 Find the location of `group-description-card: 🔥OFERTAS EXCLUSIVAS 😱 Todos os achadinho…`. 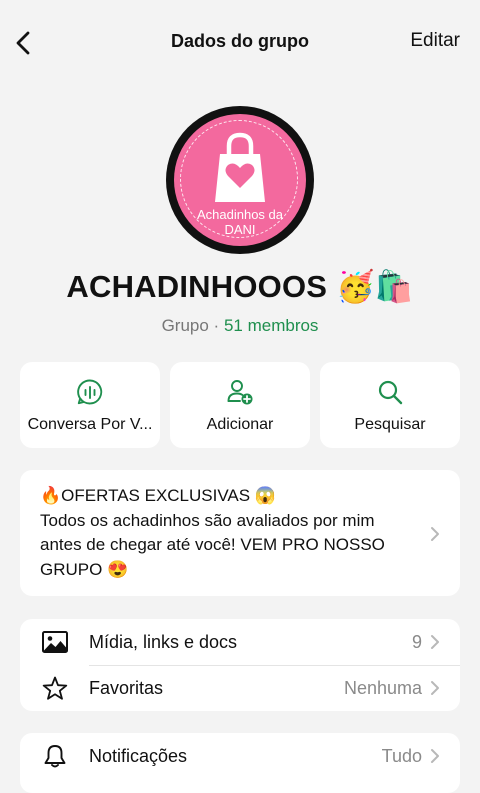

group-description-card: 🔥OFERTAS EXCLUSIVAS 😱 Todos os achadinho… is located at coordinates (240, 533).